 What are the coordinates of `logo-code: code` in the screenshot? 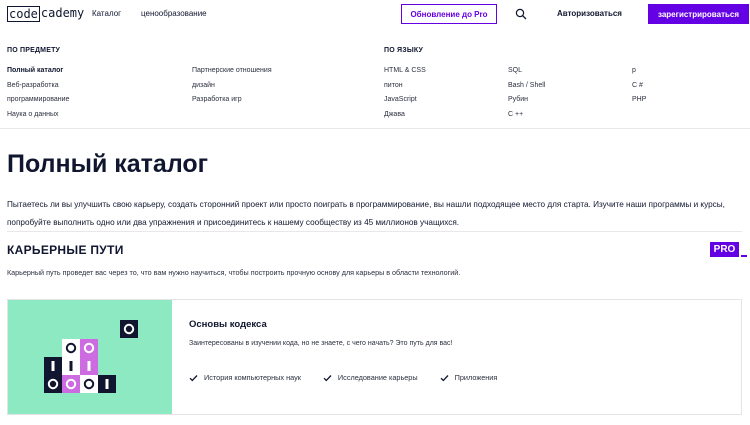 It's located at (23, 14).